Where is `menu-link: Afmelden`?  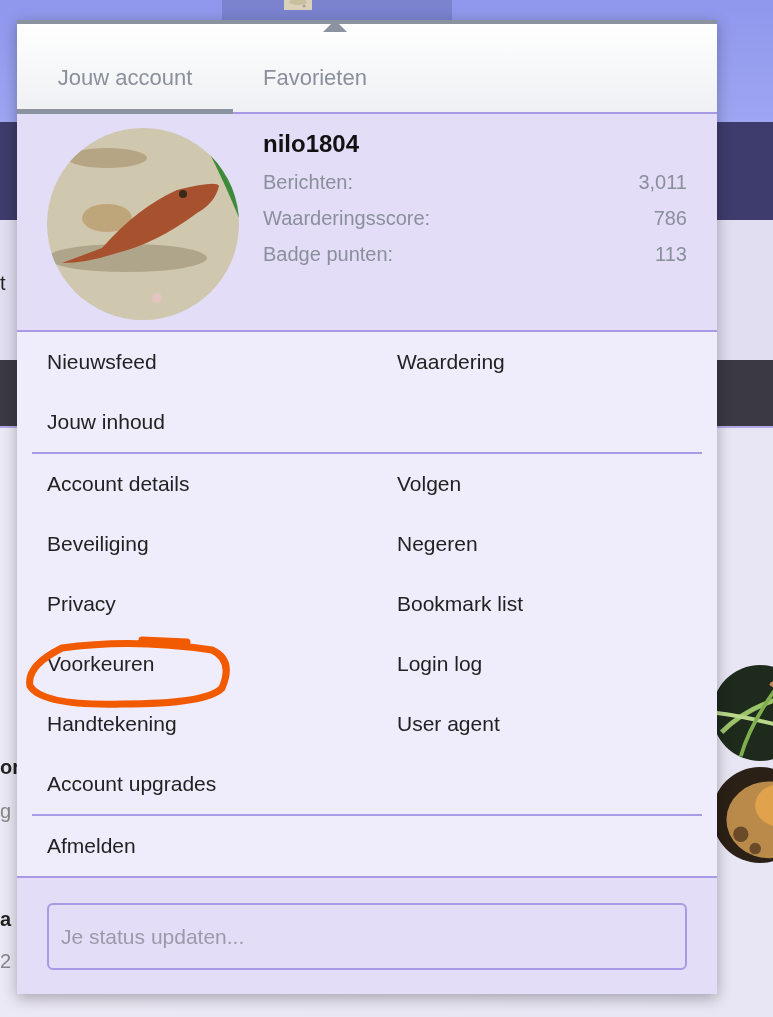 menu-link: Afmelden is located at coordinates (91, 846).